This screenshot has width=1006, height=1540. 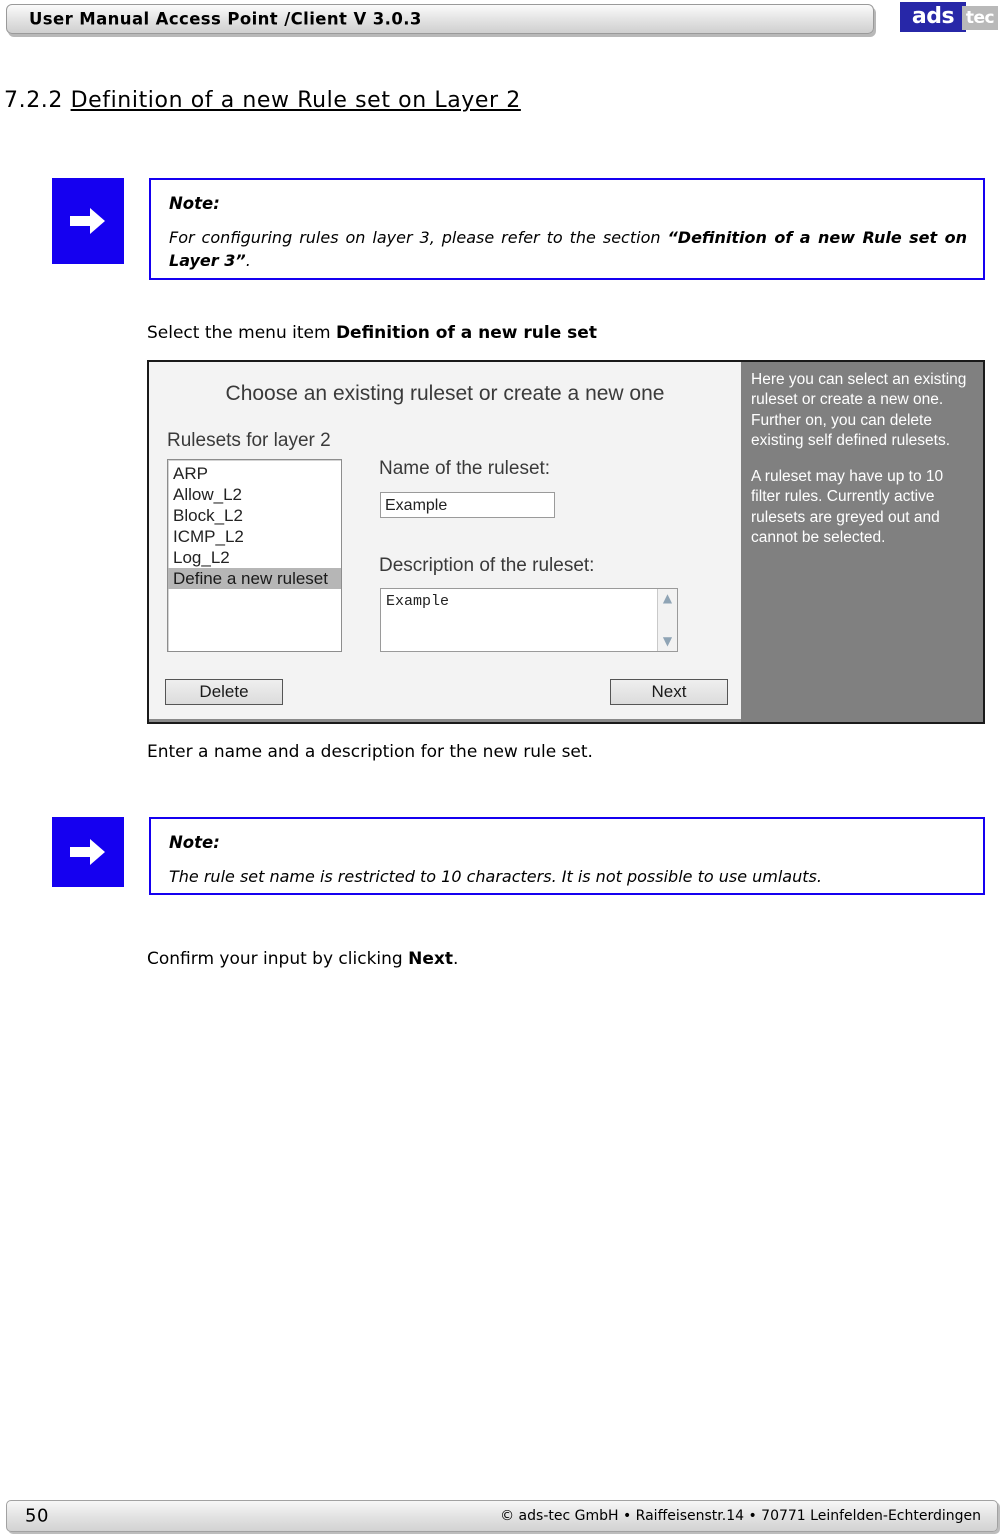 I want to click on list-item: Block_L2, so click(x=254, y=515).